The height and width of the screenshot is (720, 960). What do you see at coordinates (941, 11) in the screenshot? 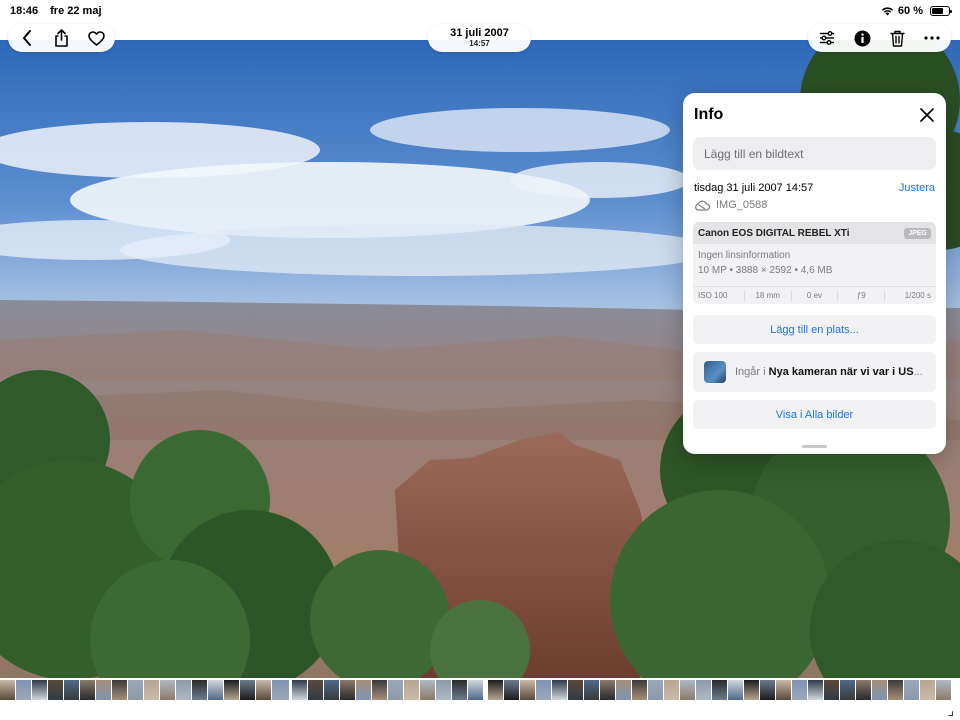
I see `battery-icon` at bounding box center [941, 11].